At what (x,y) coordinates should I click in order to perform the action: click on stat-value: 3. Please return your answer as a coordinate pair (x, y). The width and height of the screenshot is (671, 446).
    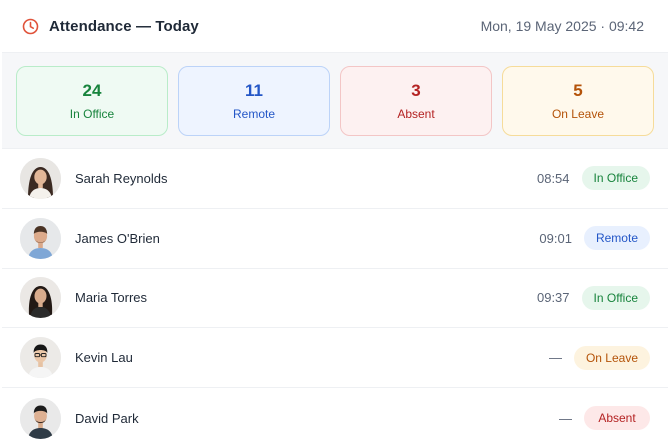
    Looking at the image, I should click on (416, 90).